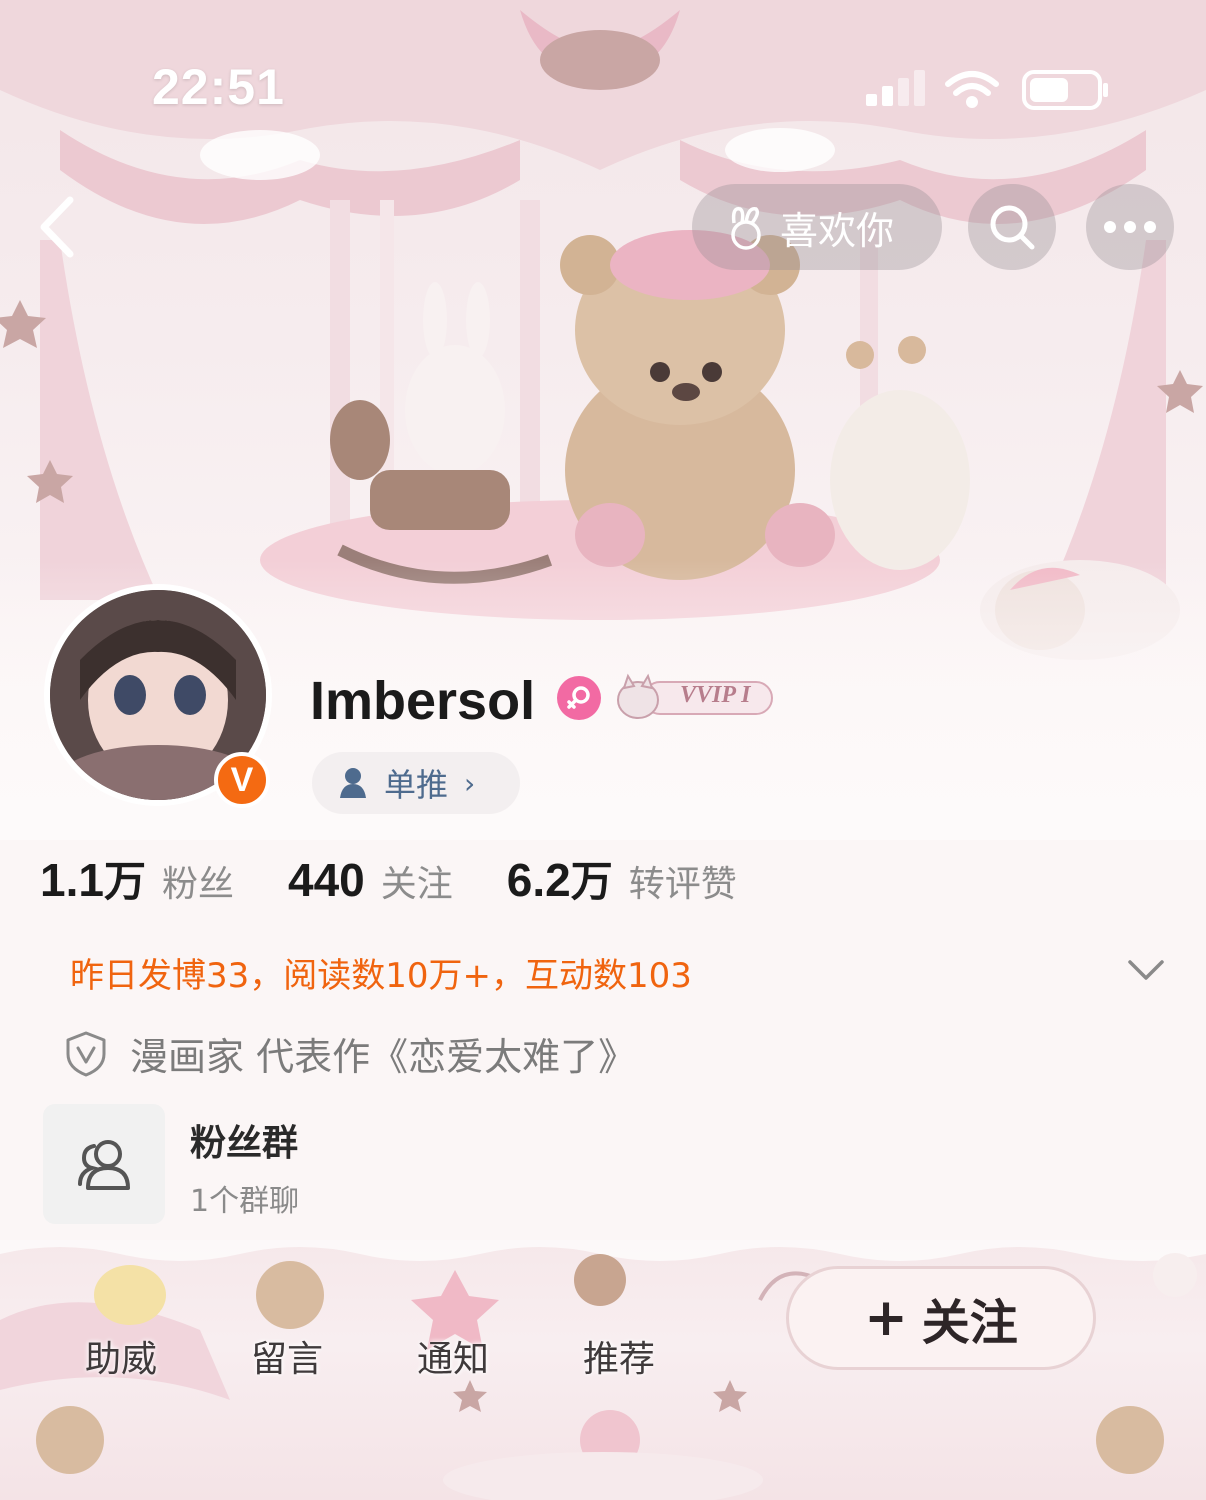  Describe the element at coordinates (682, 884) in the screenshot. I see `stat-label: 转评赞` at that location.